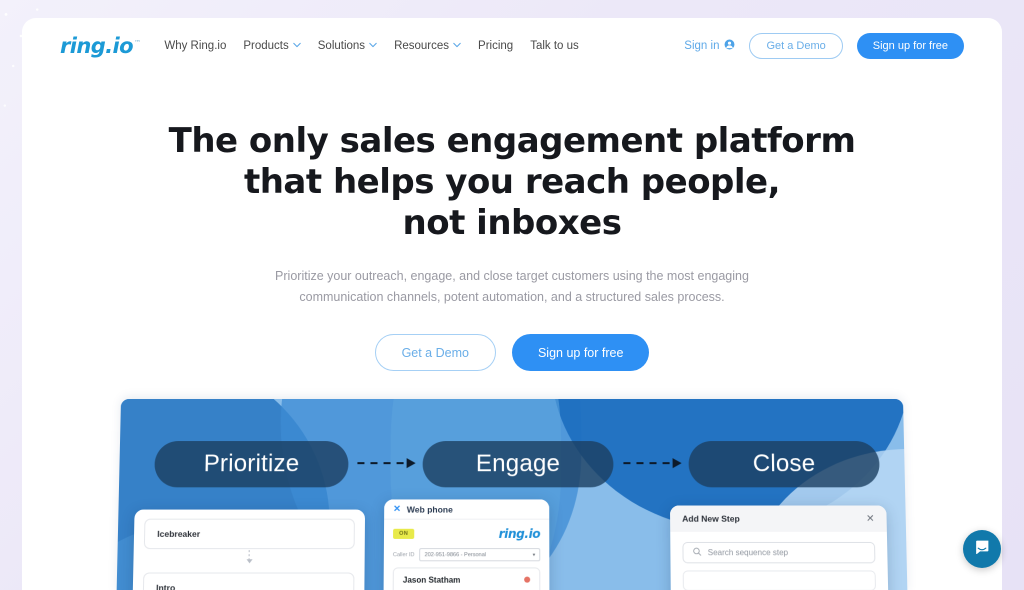 The height and width of the screenshot is (590, 1024). I want to click on flow-step-engage: Engage, so click(518, 464).